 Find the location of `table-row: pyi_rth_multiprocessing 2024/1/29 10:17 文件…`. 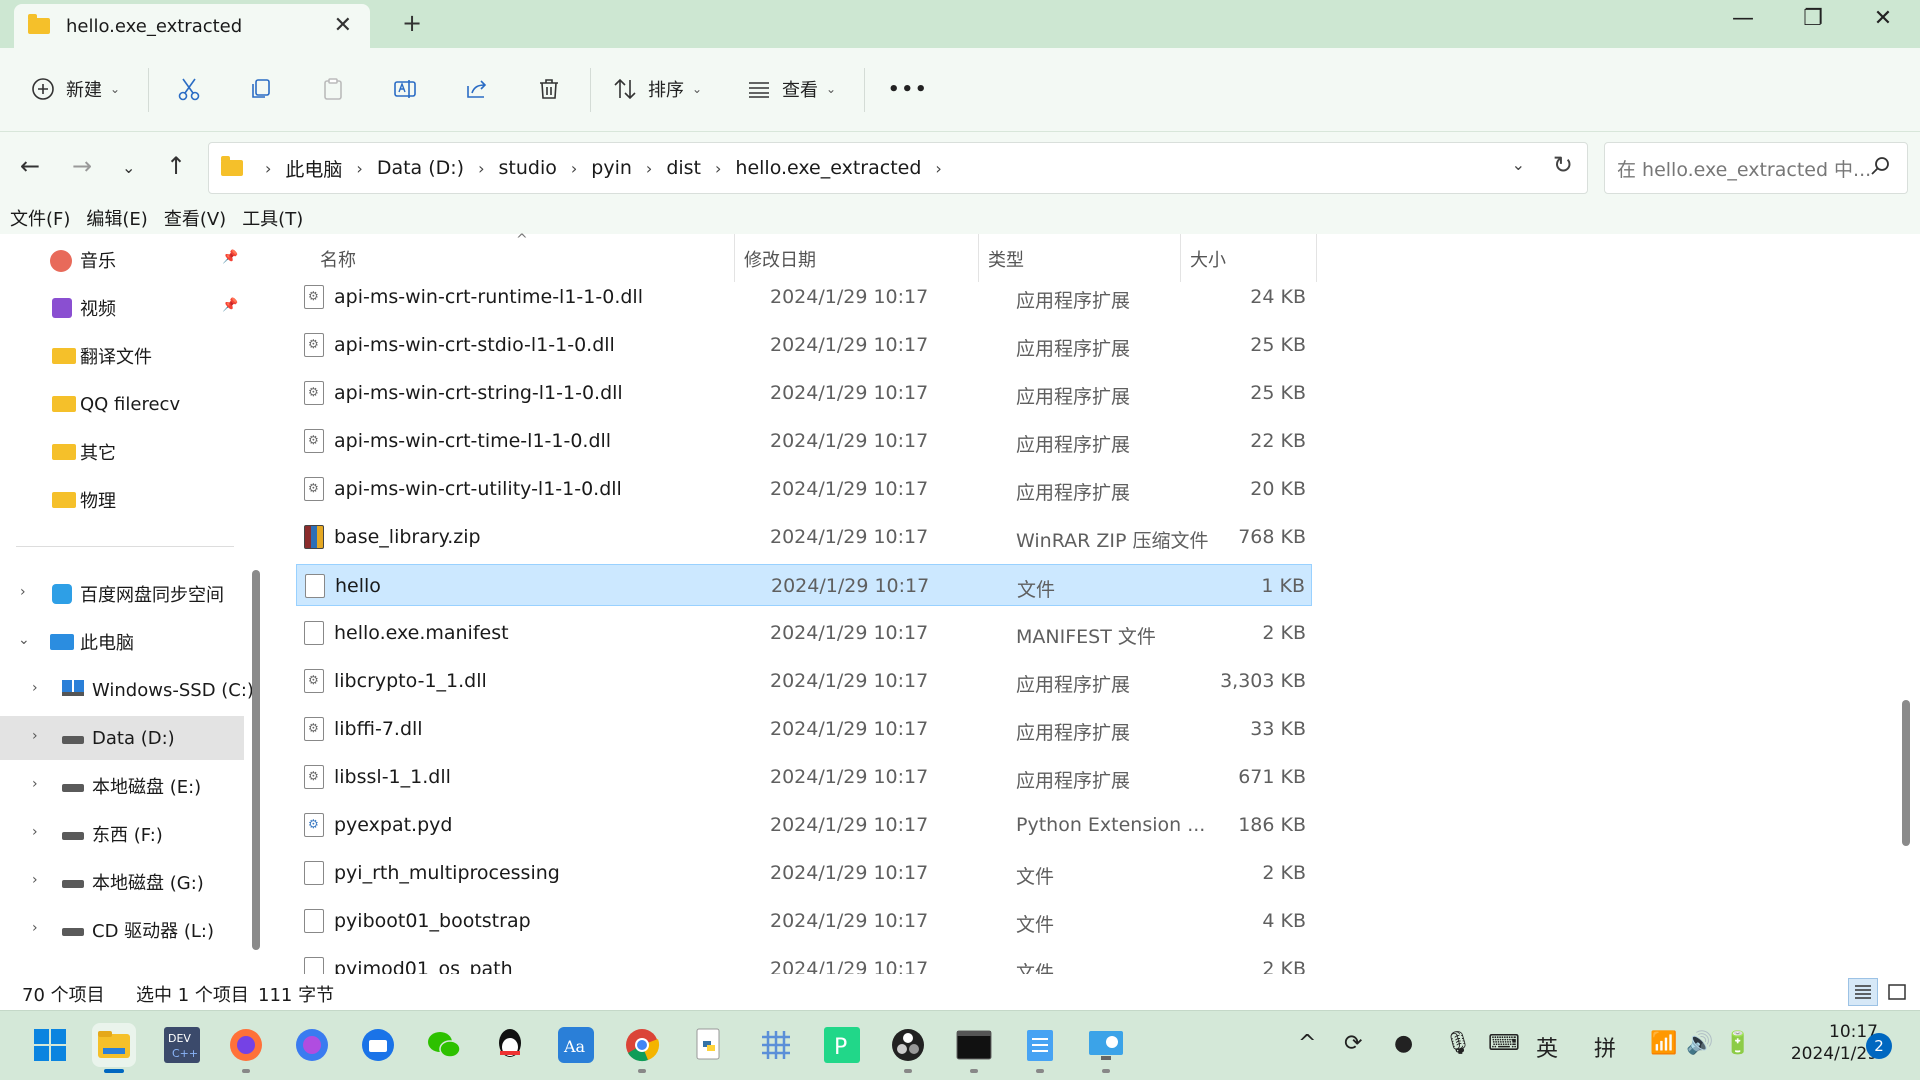

table-row: pyi_rth_multiprocessing 2024/1/29 10:17 文件… is located at coordinates (804, 873).